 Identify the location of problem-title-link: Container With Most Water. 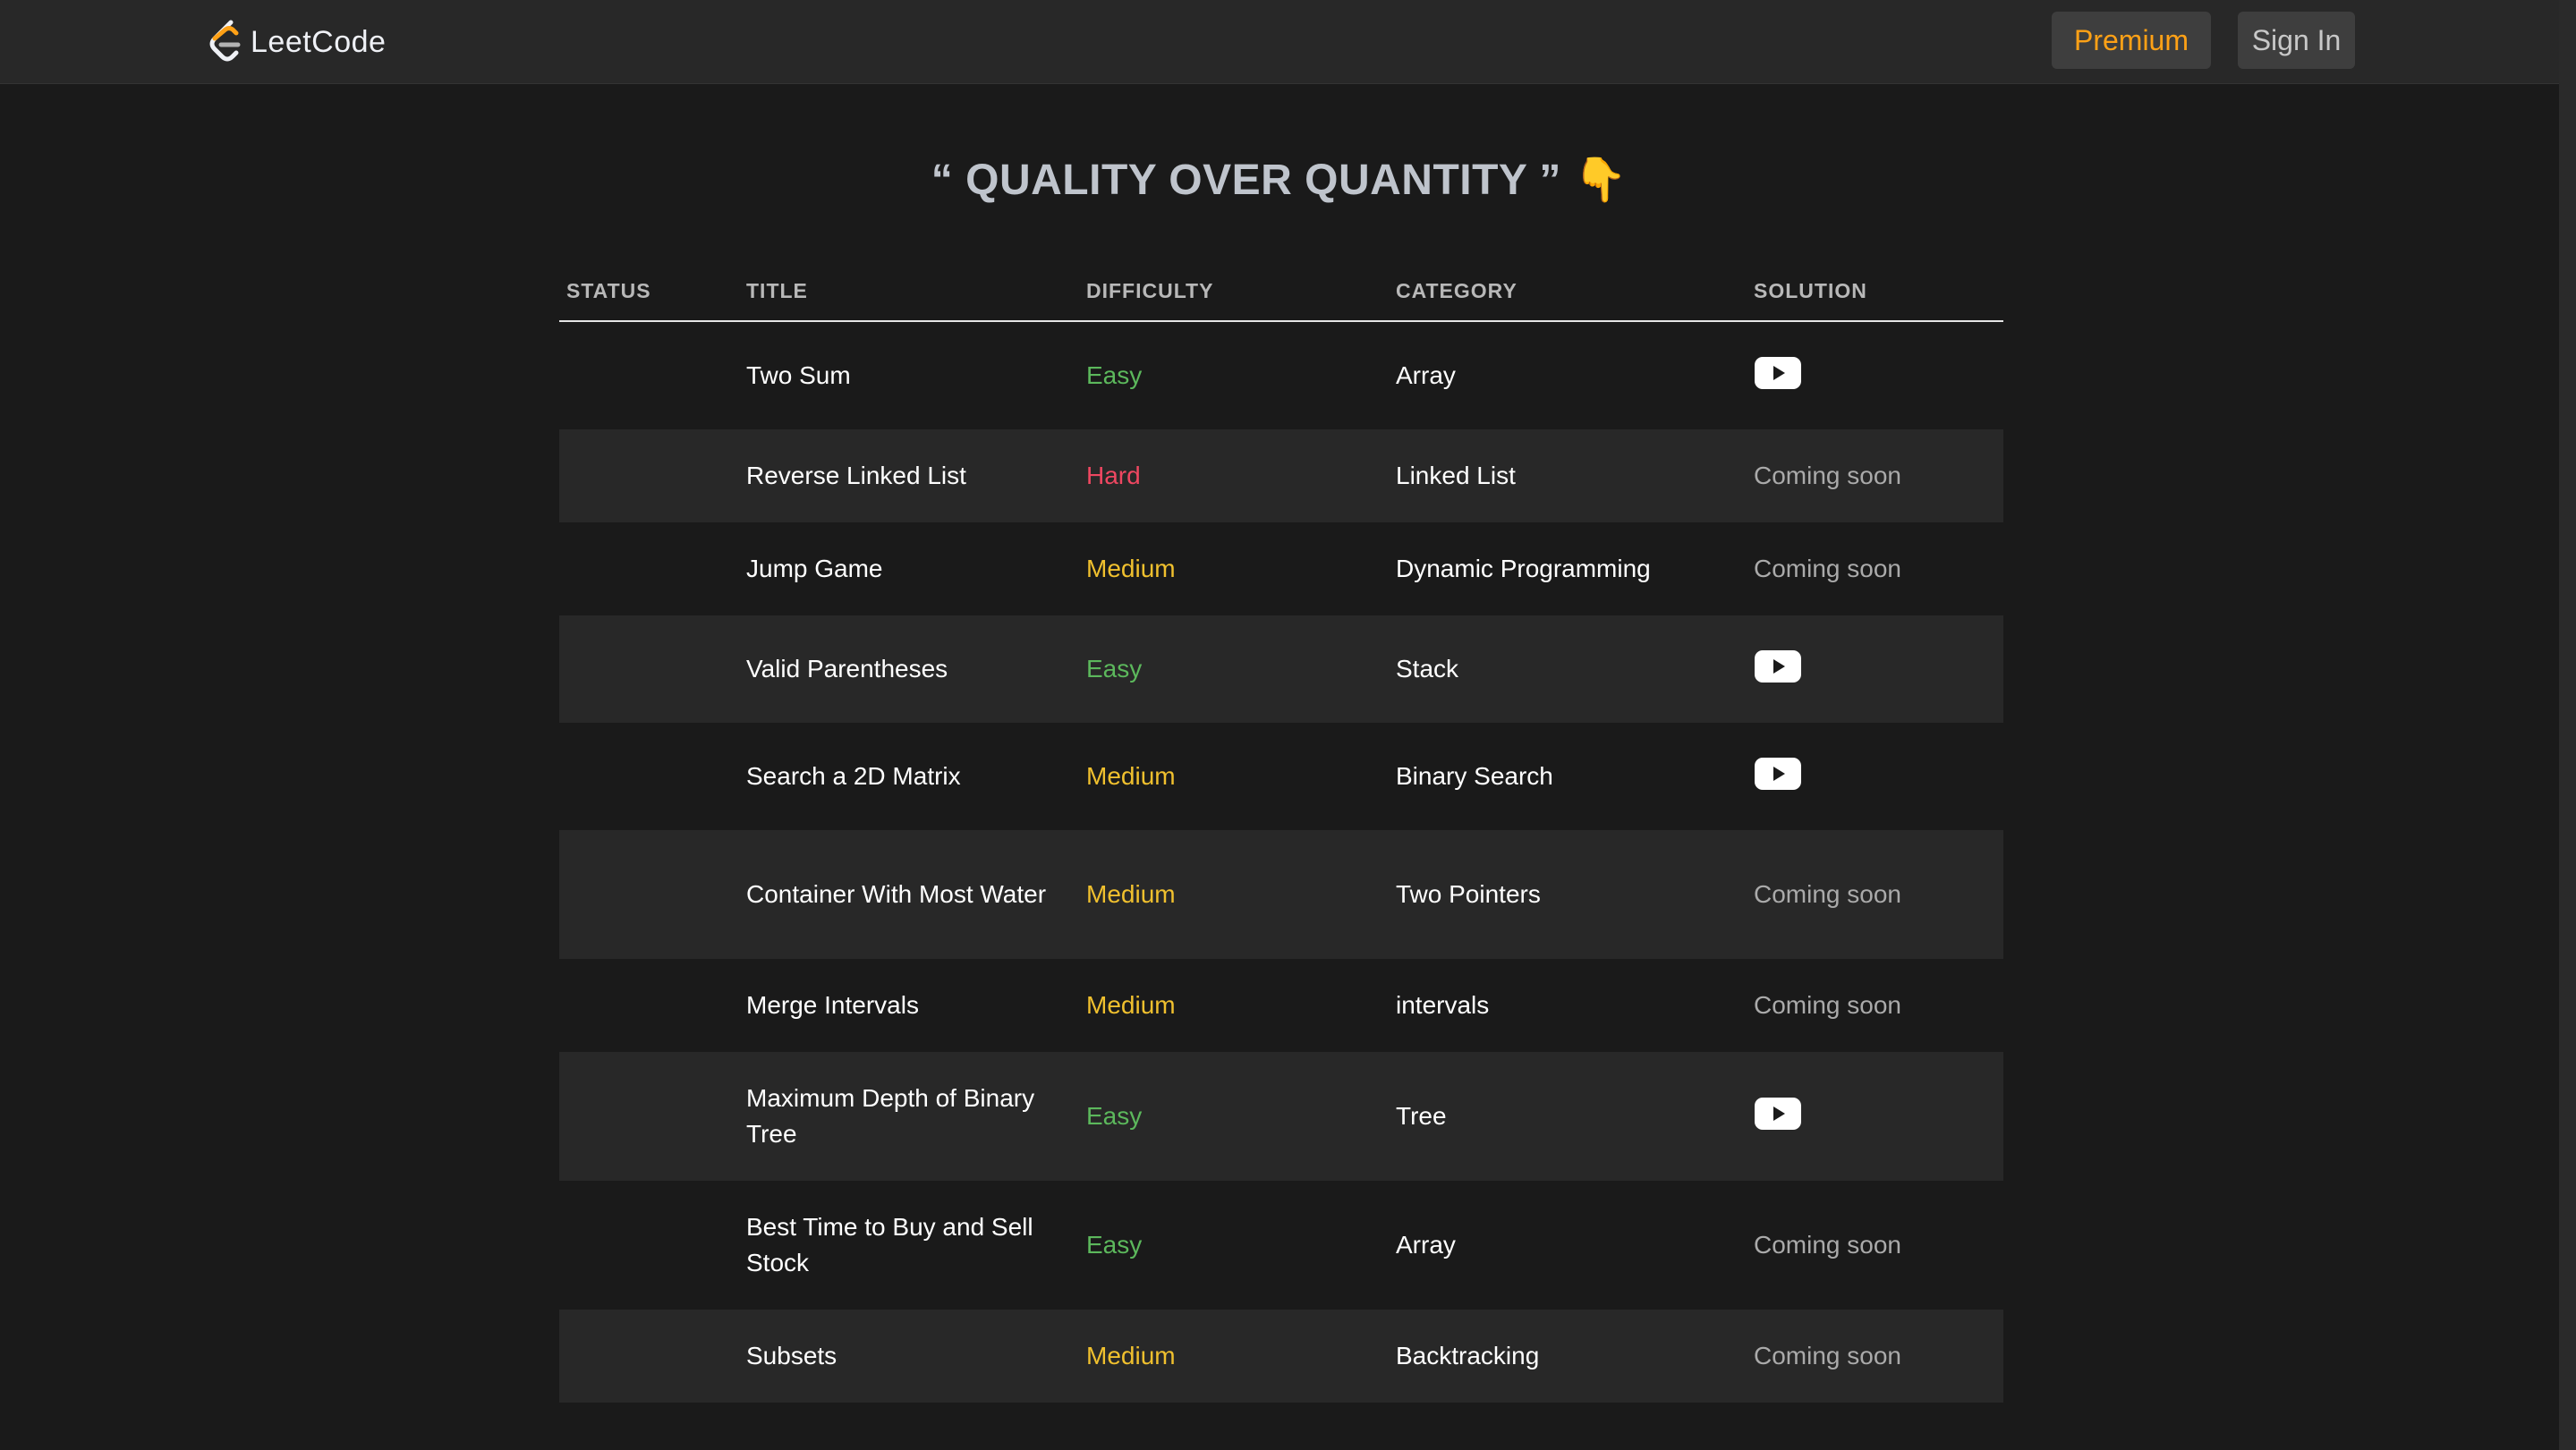
(916, 894).